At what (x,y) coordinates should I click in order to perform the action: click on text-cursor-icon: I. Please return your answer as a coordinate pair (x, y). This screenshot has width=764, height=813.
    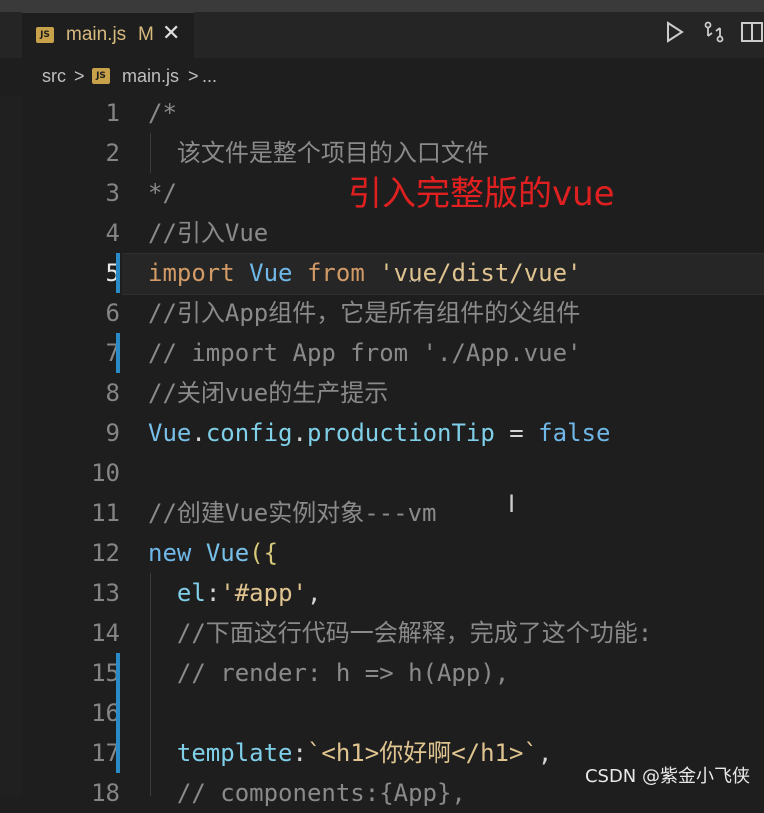
    Looking at the image, I should click on (512, 504).